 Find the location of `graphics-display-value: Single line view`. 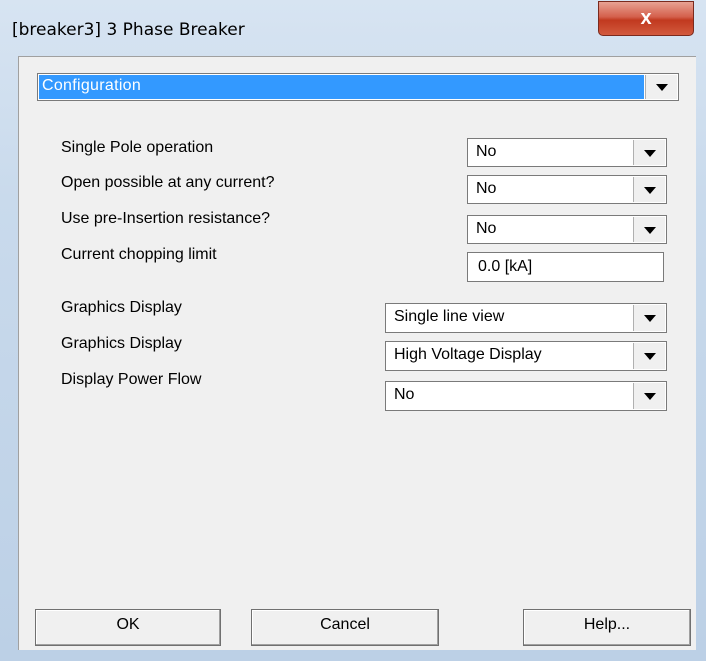

graphics-display-value: Single line view is located at coordinates (449, 316).